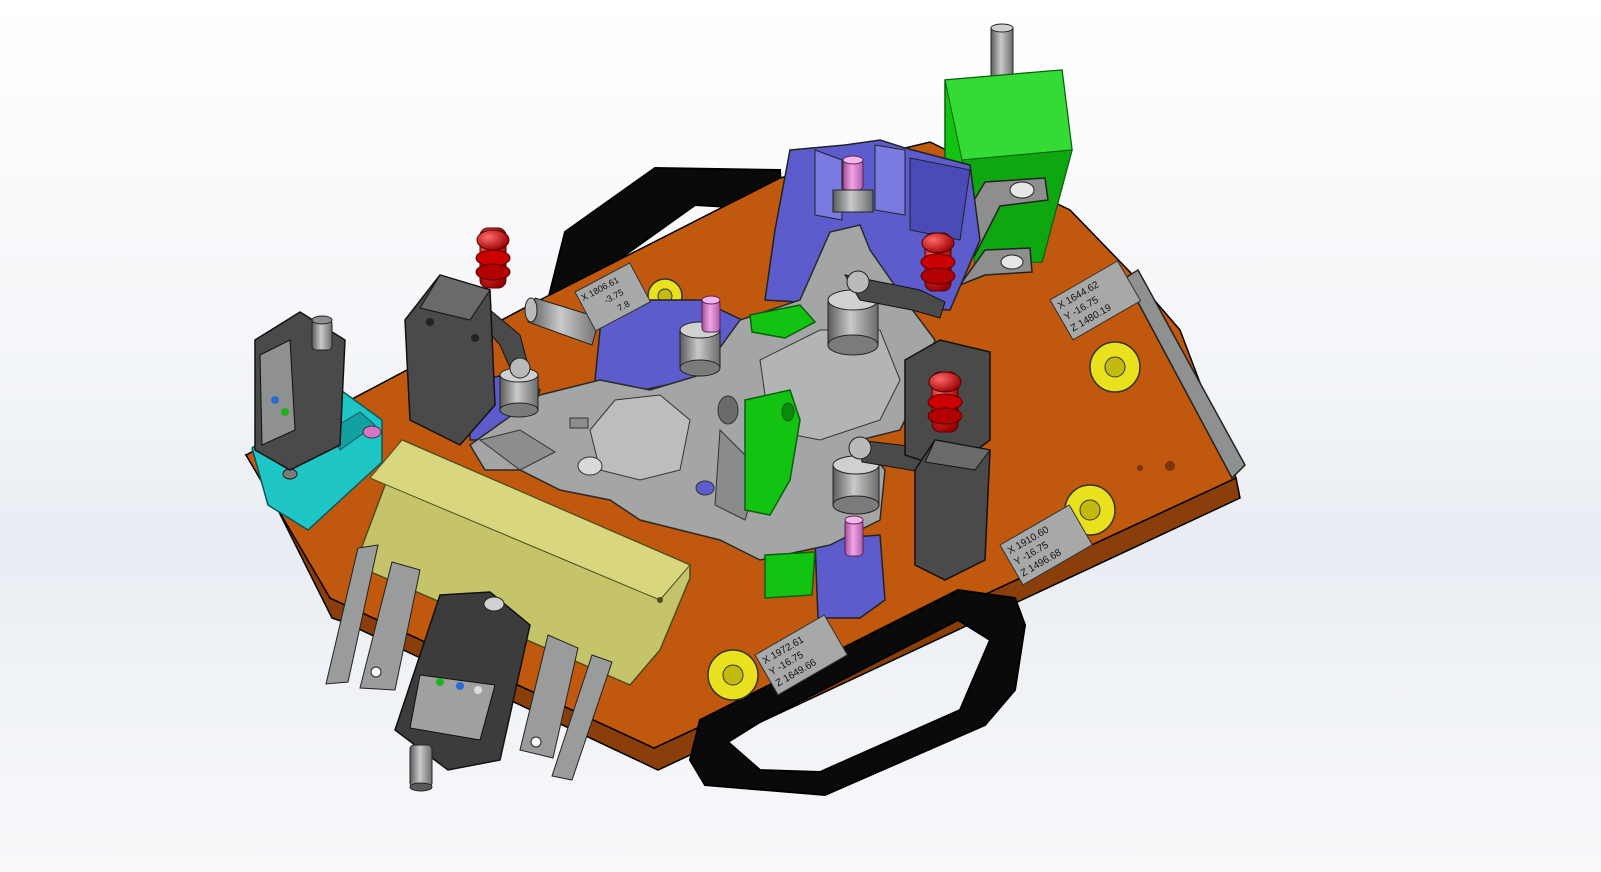 Image resolution: width=1601 pixels, height=872 pixels. What do you see at coordinates (300, 391) in the screenshot?
I see `pneumatic-cylinder` at bounding box center [300, 391].